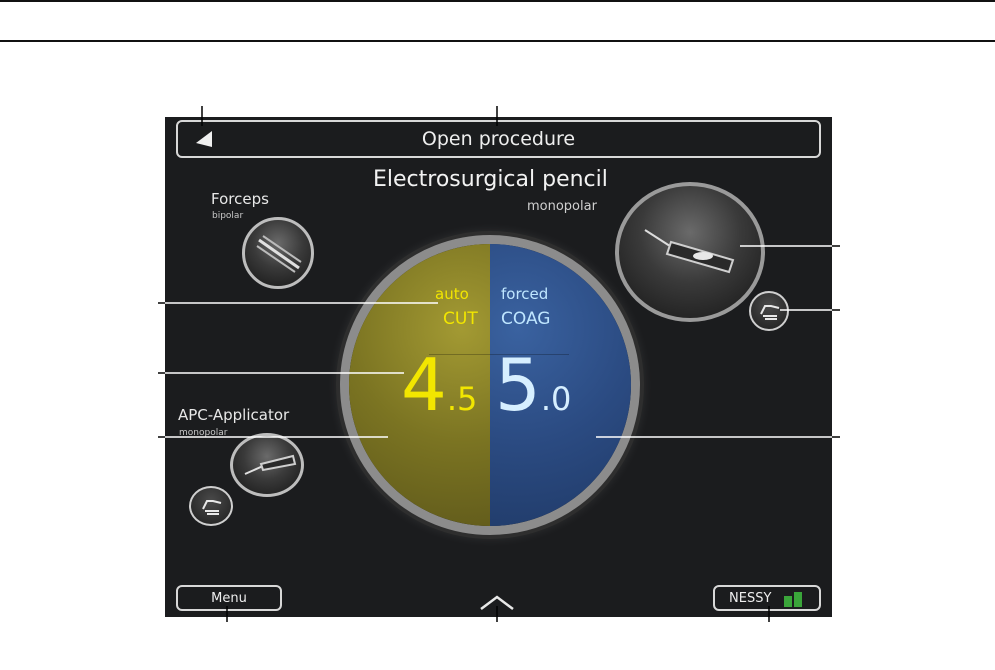 This screenshot has height=670, width=995. What do you see at coordinates (460, 319) in the screenshot?
I see `cut-label: CUT` at bounding box center [460, 319].